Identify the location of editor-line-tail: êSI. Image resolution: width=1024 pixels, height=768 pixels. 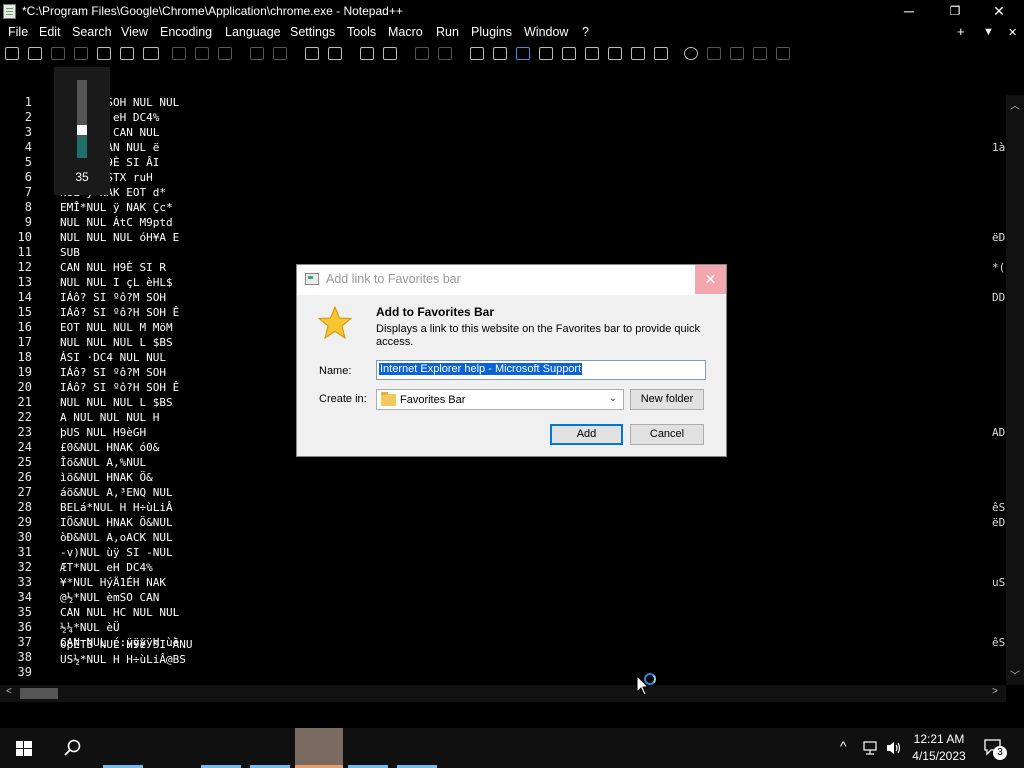
(999, 507).